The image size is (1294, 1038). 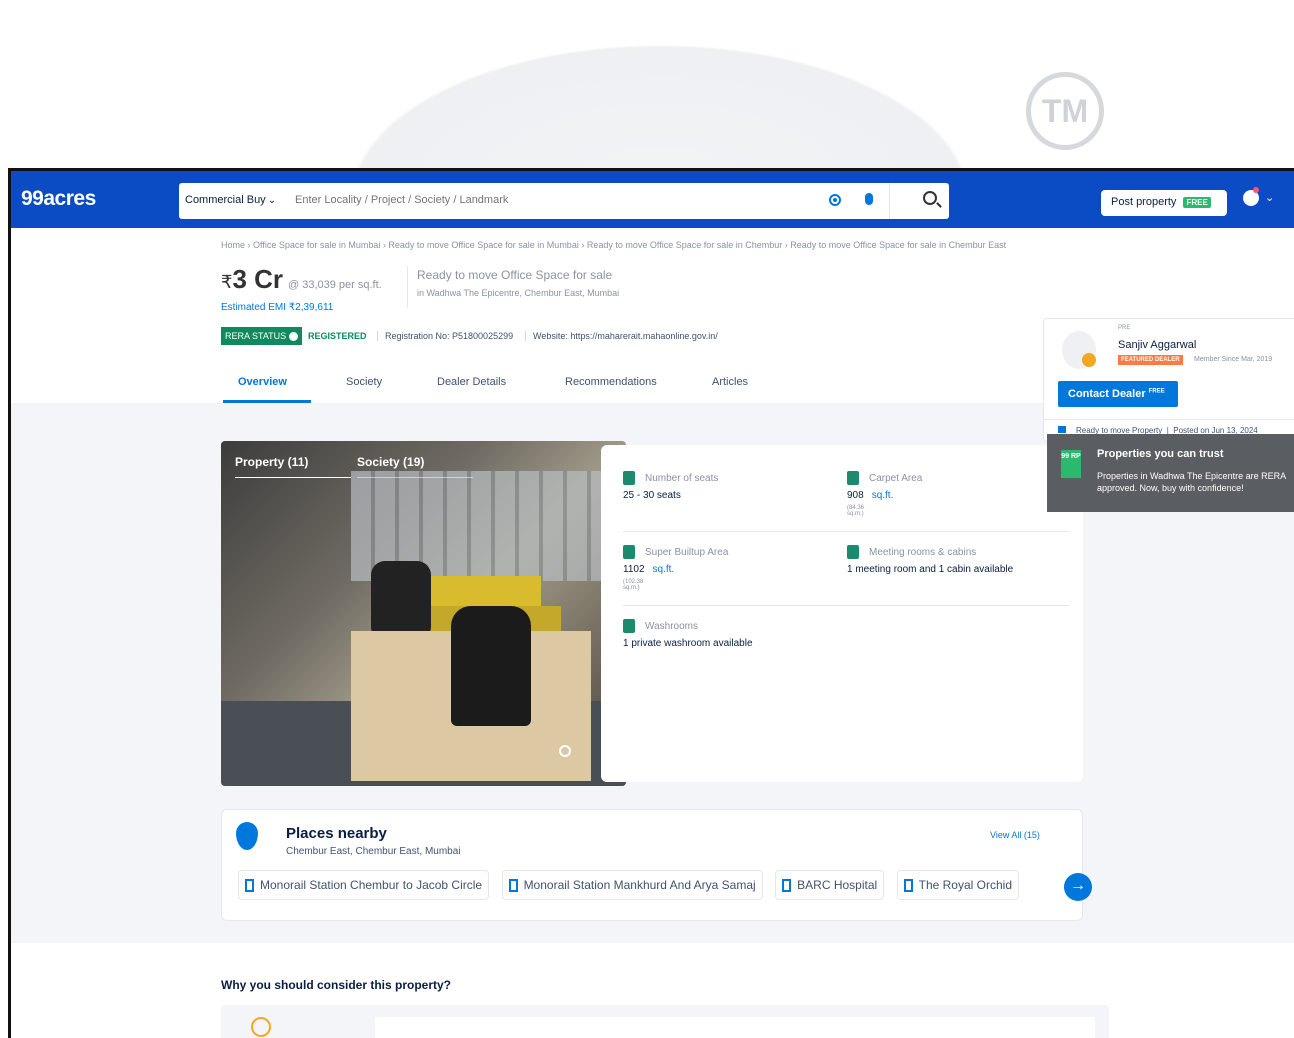 I want to click on washroom-icon, so click(x=629, y=626).